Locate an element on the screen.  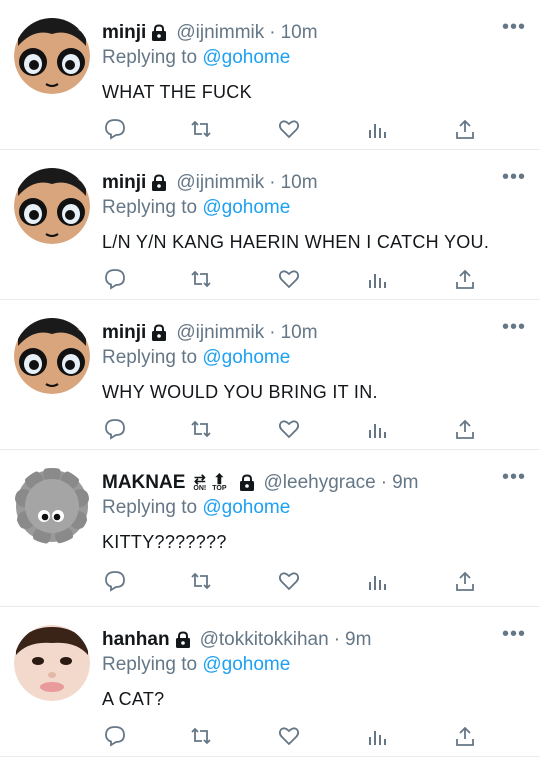
tweet-text: WHY WOULD YOU BRING IT IN. is located at coordinates (240, 392).